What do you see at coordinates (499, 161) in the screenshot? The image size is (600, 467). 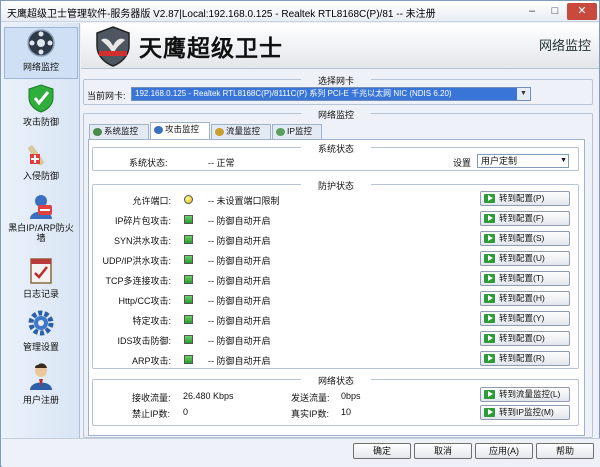 I see `setting-select-value: 用户定制` at bounding box center [499, 161].